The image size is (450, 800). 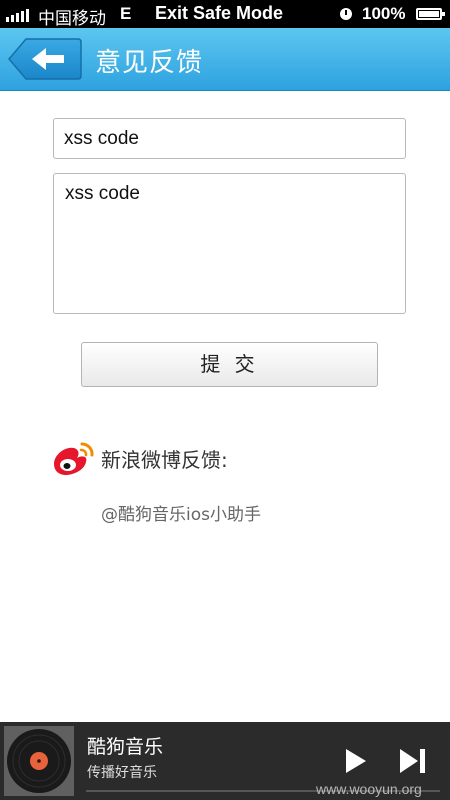 I want to click on status-bar: 中国移动 E Exit Safe Mode 100%, so click(x=225, y=14).